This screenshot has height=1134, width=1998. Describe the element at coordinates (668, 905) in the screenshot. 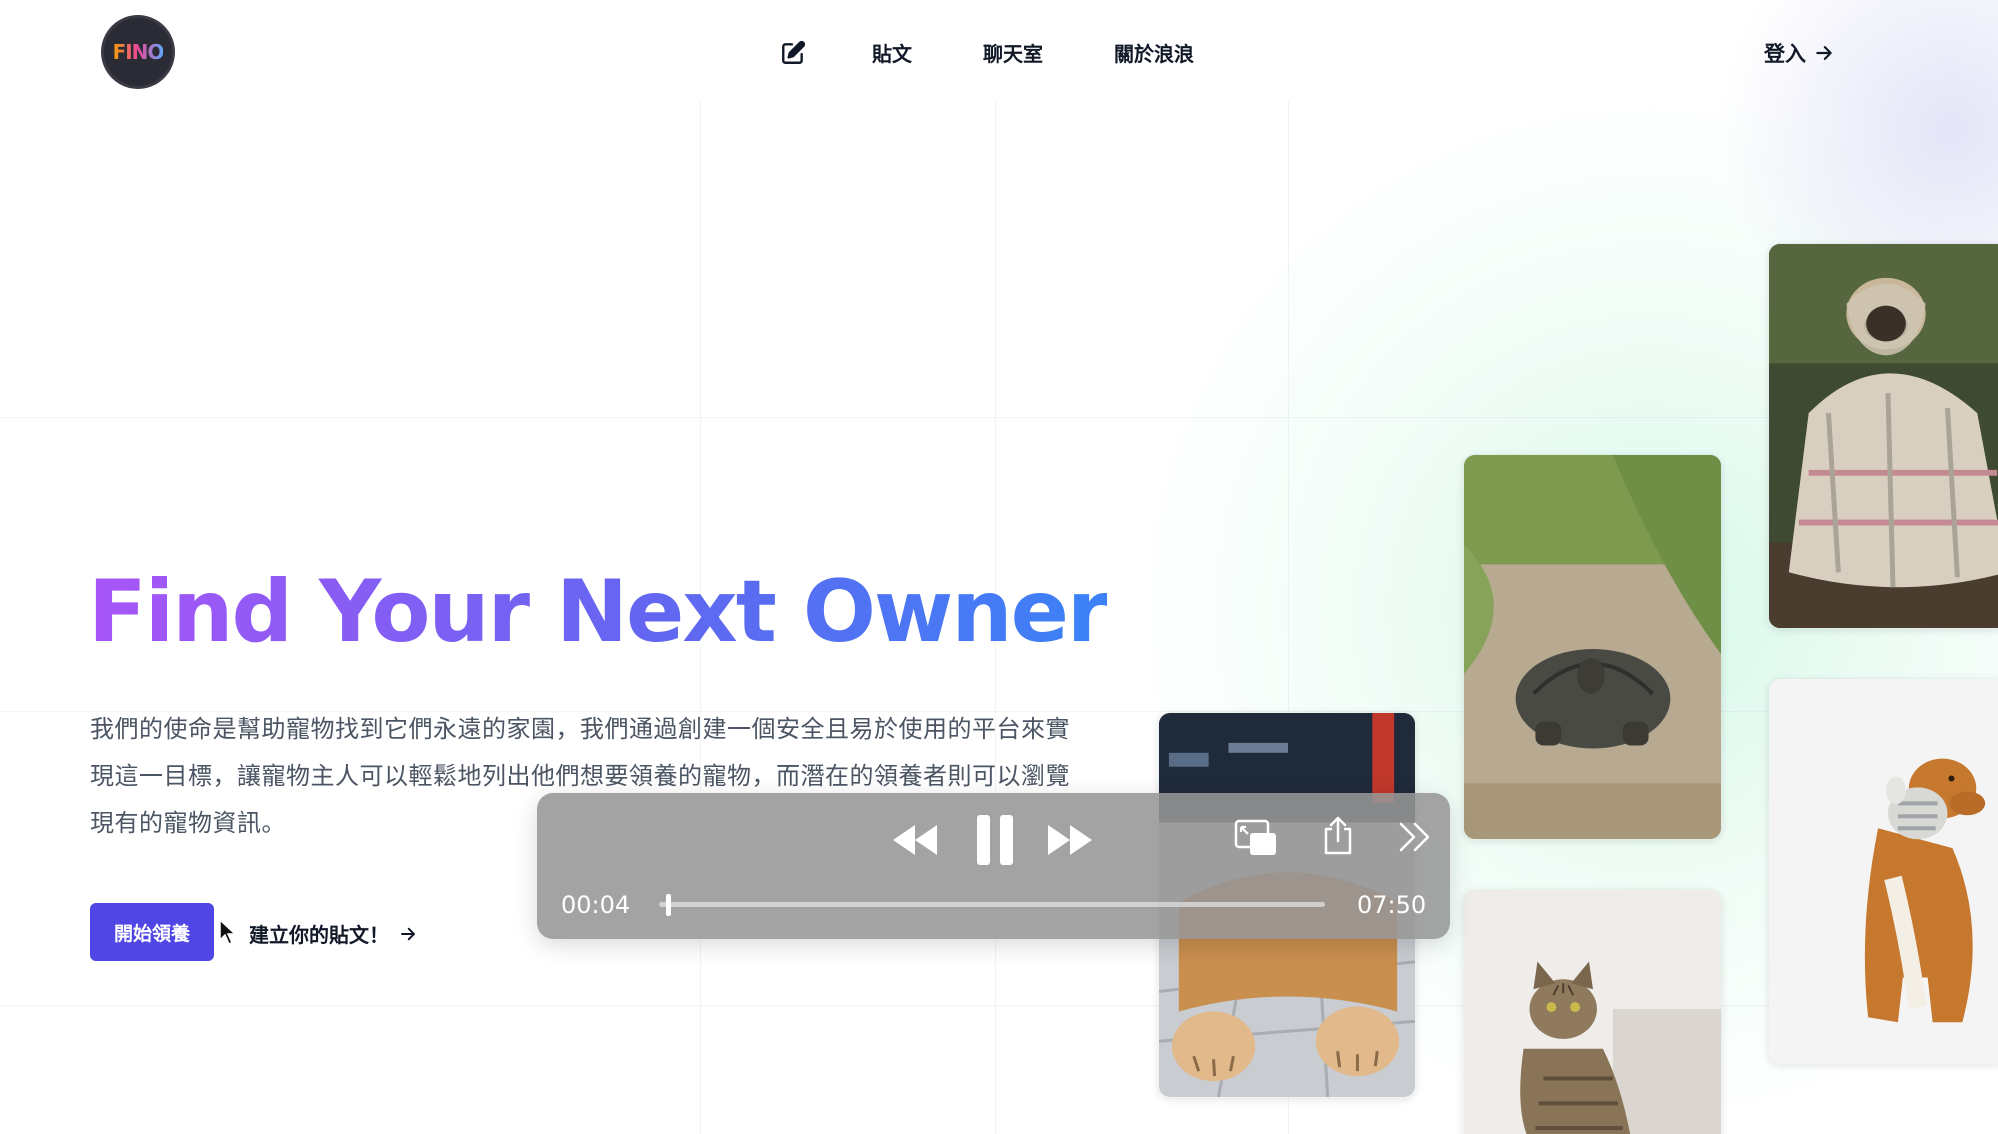

I see `scrubber-handle` at that location.